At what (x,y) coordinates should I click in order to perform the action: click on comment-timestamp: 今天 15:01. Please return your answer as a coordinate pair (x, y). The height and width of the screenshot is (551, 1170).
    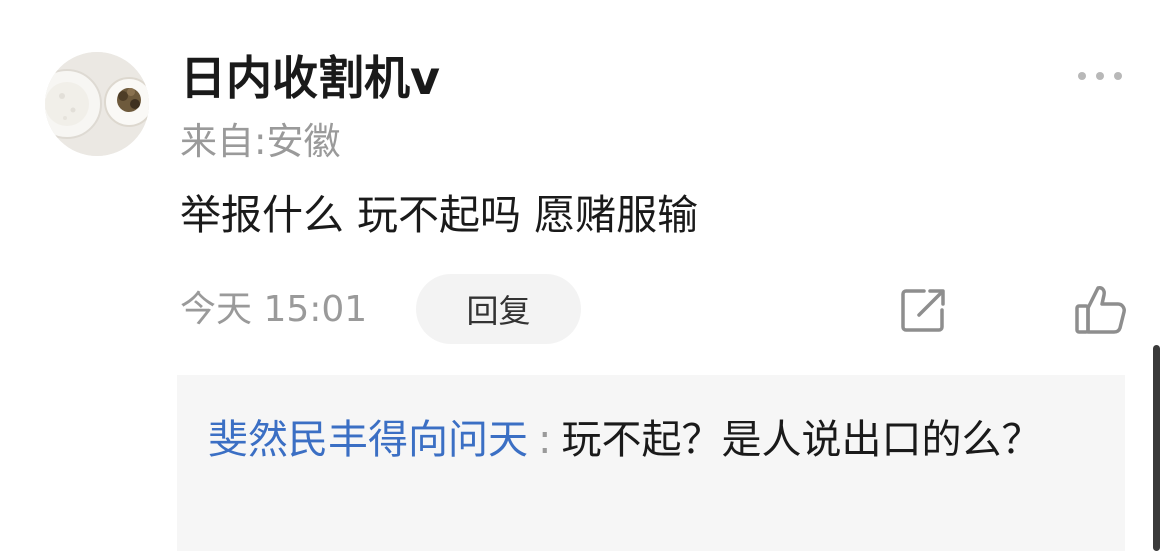
    Looking at the image, I should click on (274, 309).